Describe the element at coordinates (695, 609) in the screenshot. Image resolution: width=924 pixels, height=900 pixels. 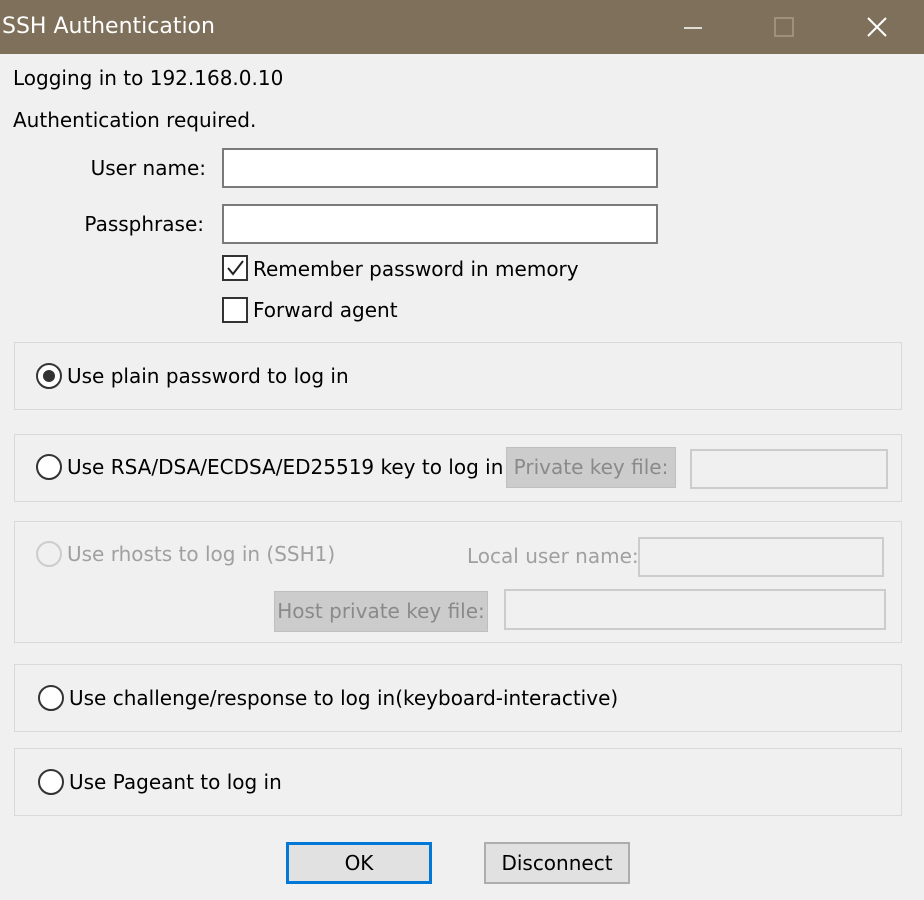
I see `host-private-key-file-input` at that location.